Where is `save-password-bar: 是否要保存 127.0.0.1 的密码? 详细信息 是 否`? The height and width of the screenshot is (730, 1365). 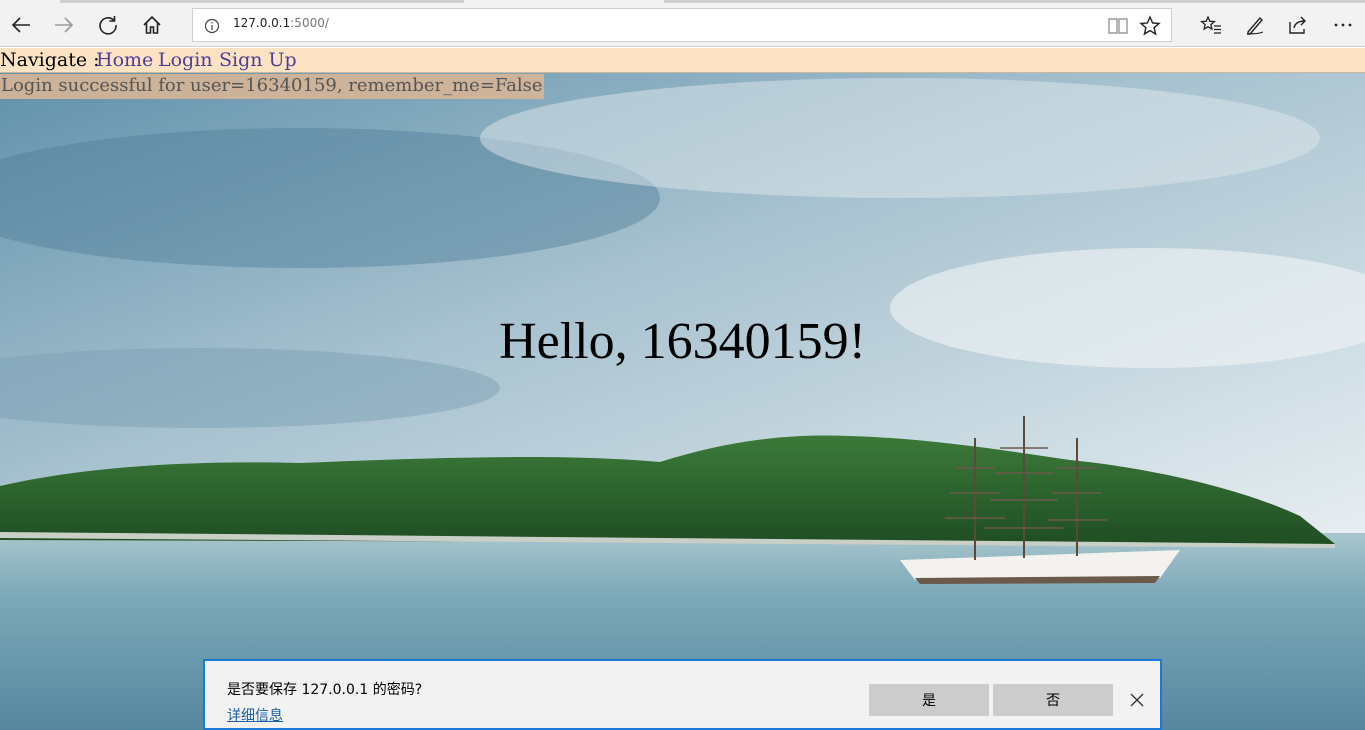 save-password-bar: 是否要保存 127.0.0.1 的密码? 详细信息 是 否 is located at coordinates (682, 694).